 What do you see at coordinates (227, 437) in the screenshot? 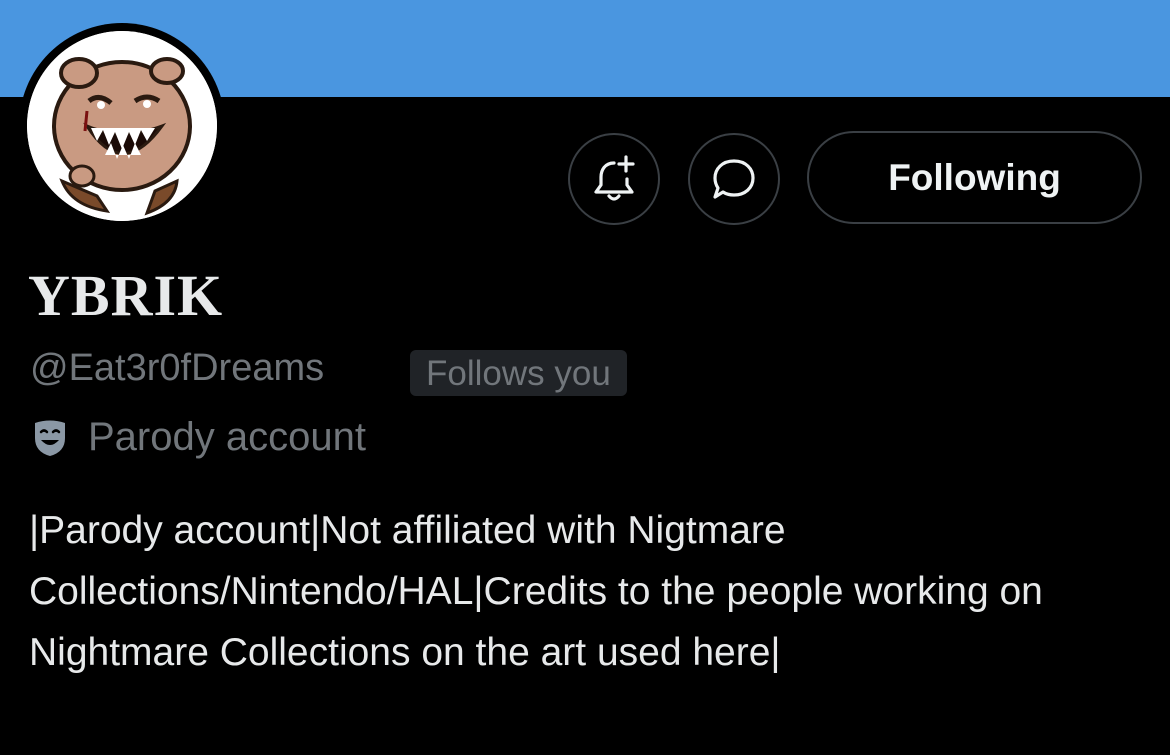
I see `parody-account-text: Parody account` at bounding box center [227, 437].